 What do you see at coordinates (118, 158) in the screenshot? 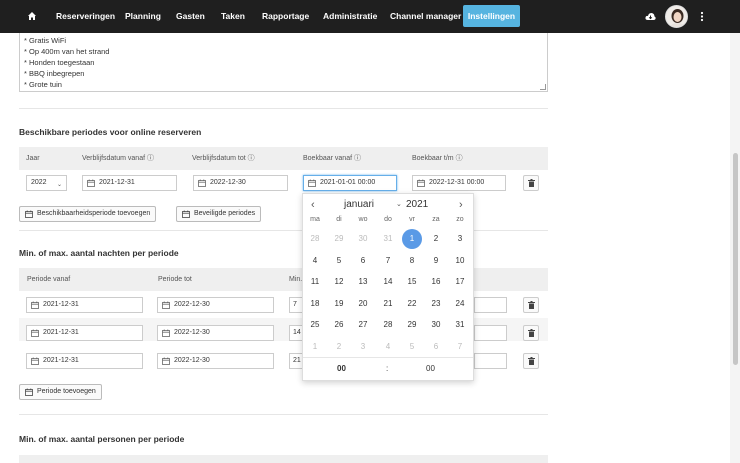
I see `header-from: Verblijfsdatum vanaf ⓘ` at bounding box center [118, 158].